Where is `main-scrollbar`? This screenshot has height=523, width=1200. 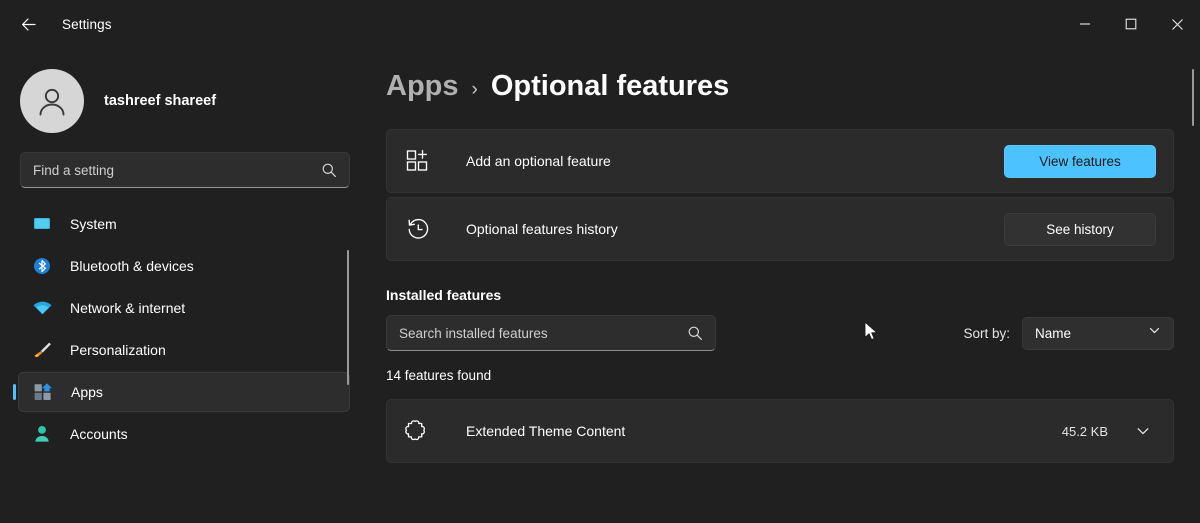
main-scrollbar is located at coordinates (1193, 97).